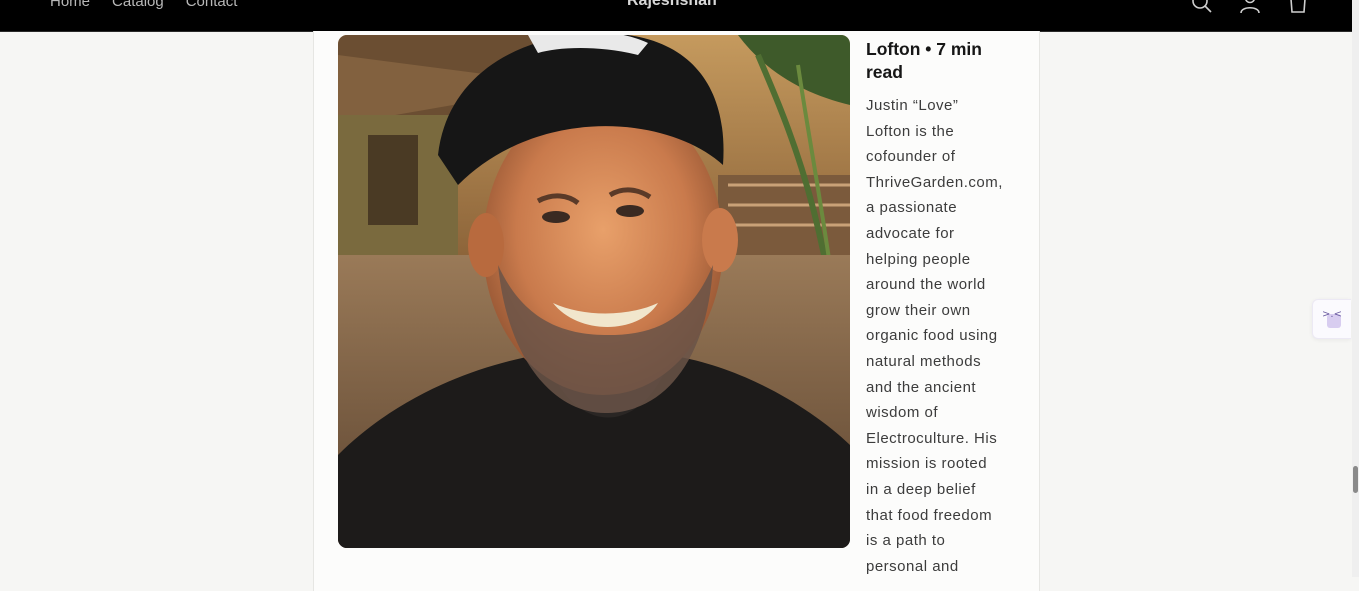 The height and width of the screenshot is (591, 1359). Describe the element at coordinates (884, 72) in the screenshot. I see `article-title-line-2: read` at that location.